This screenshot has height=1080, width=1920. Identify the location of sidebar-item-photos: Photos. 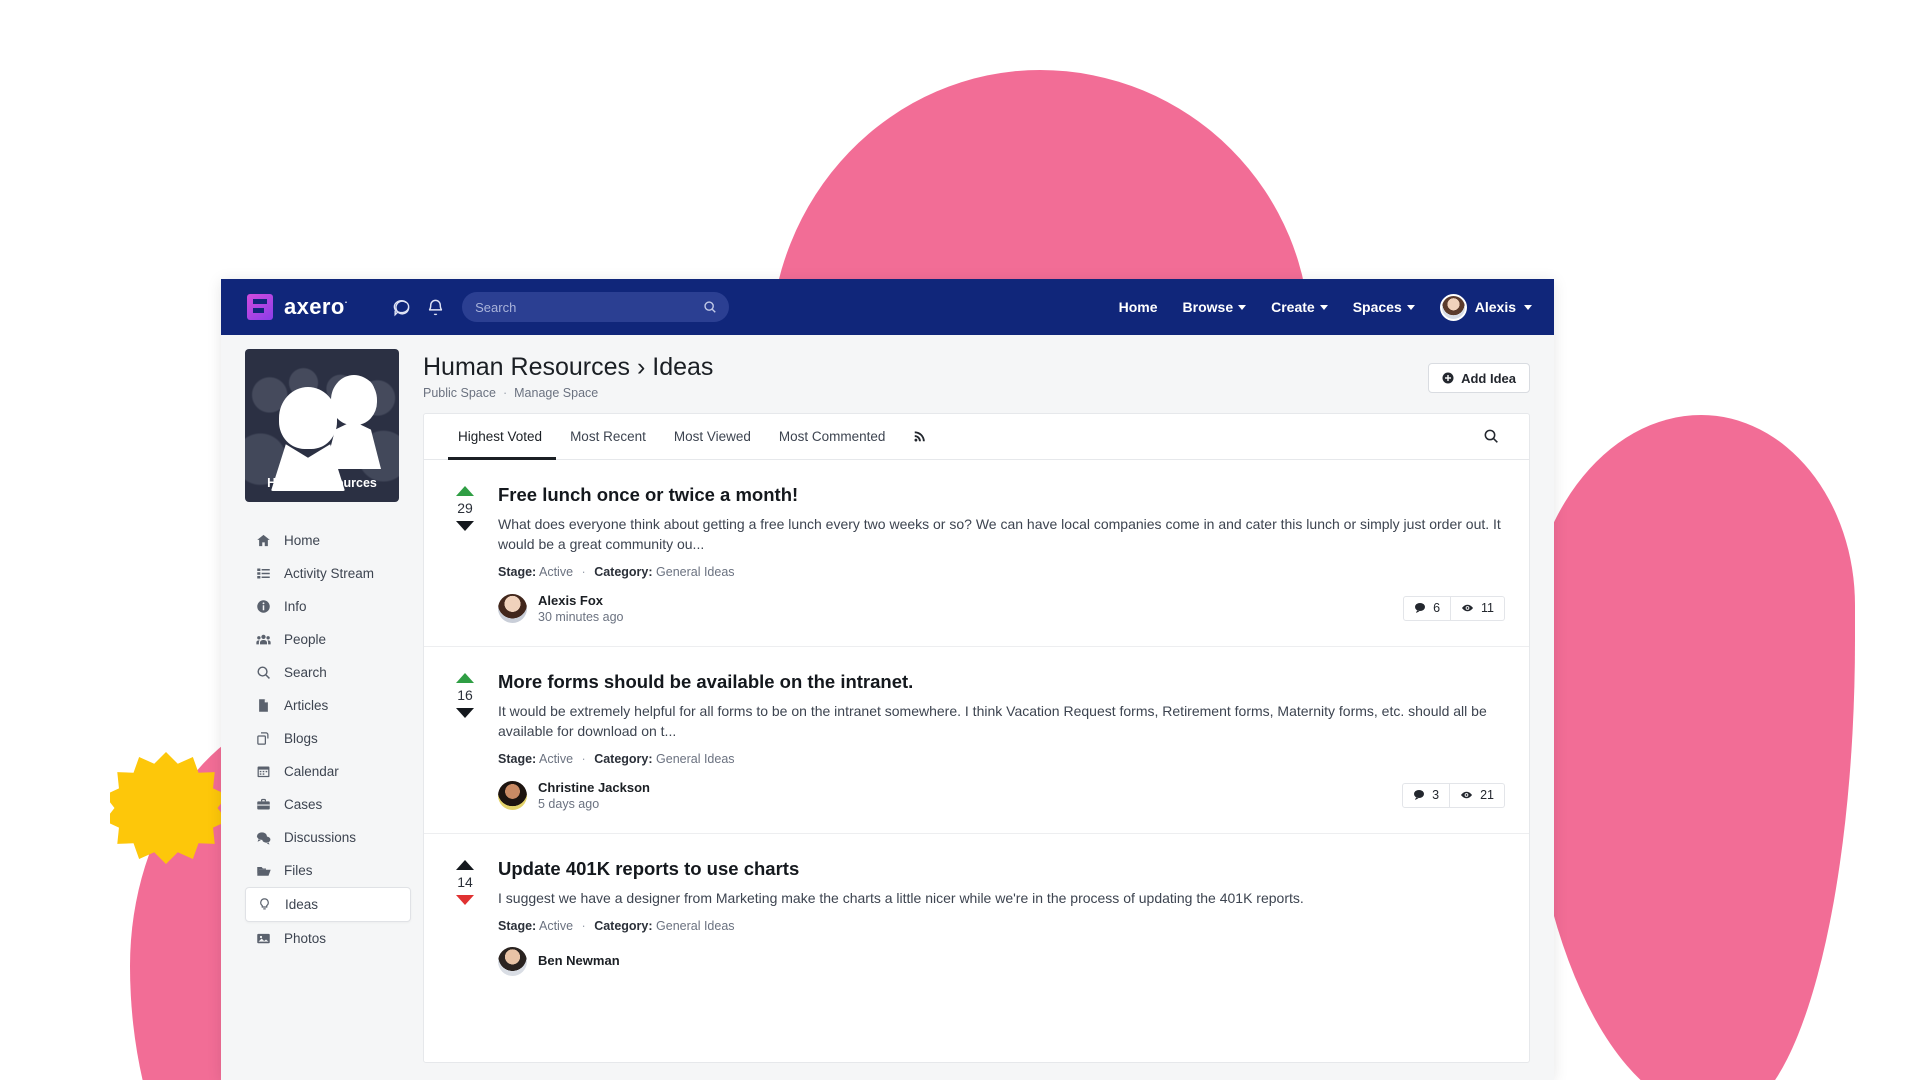
(328, 938).